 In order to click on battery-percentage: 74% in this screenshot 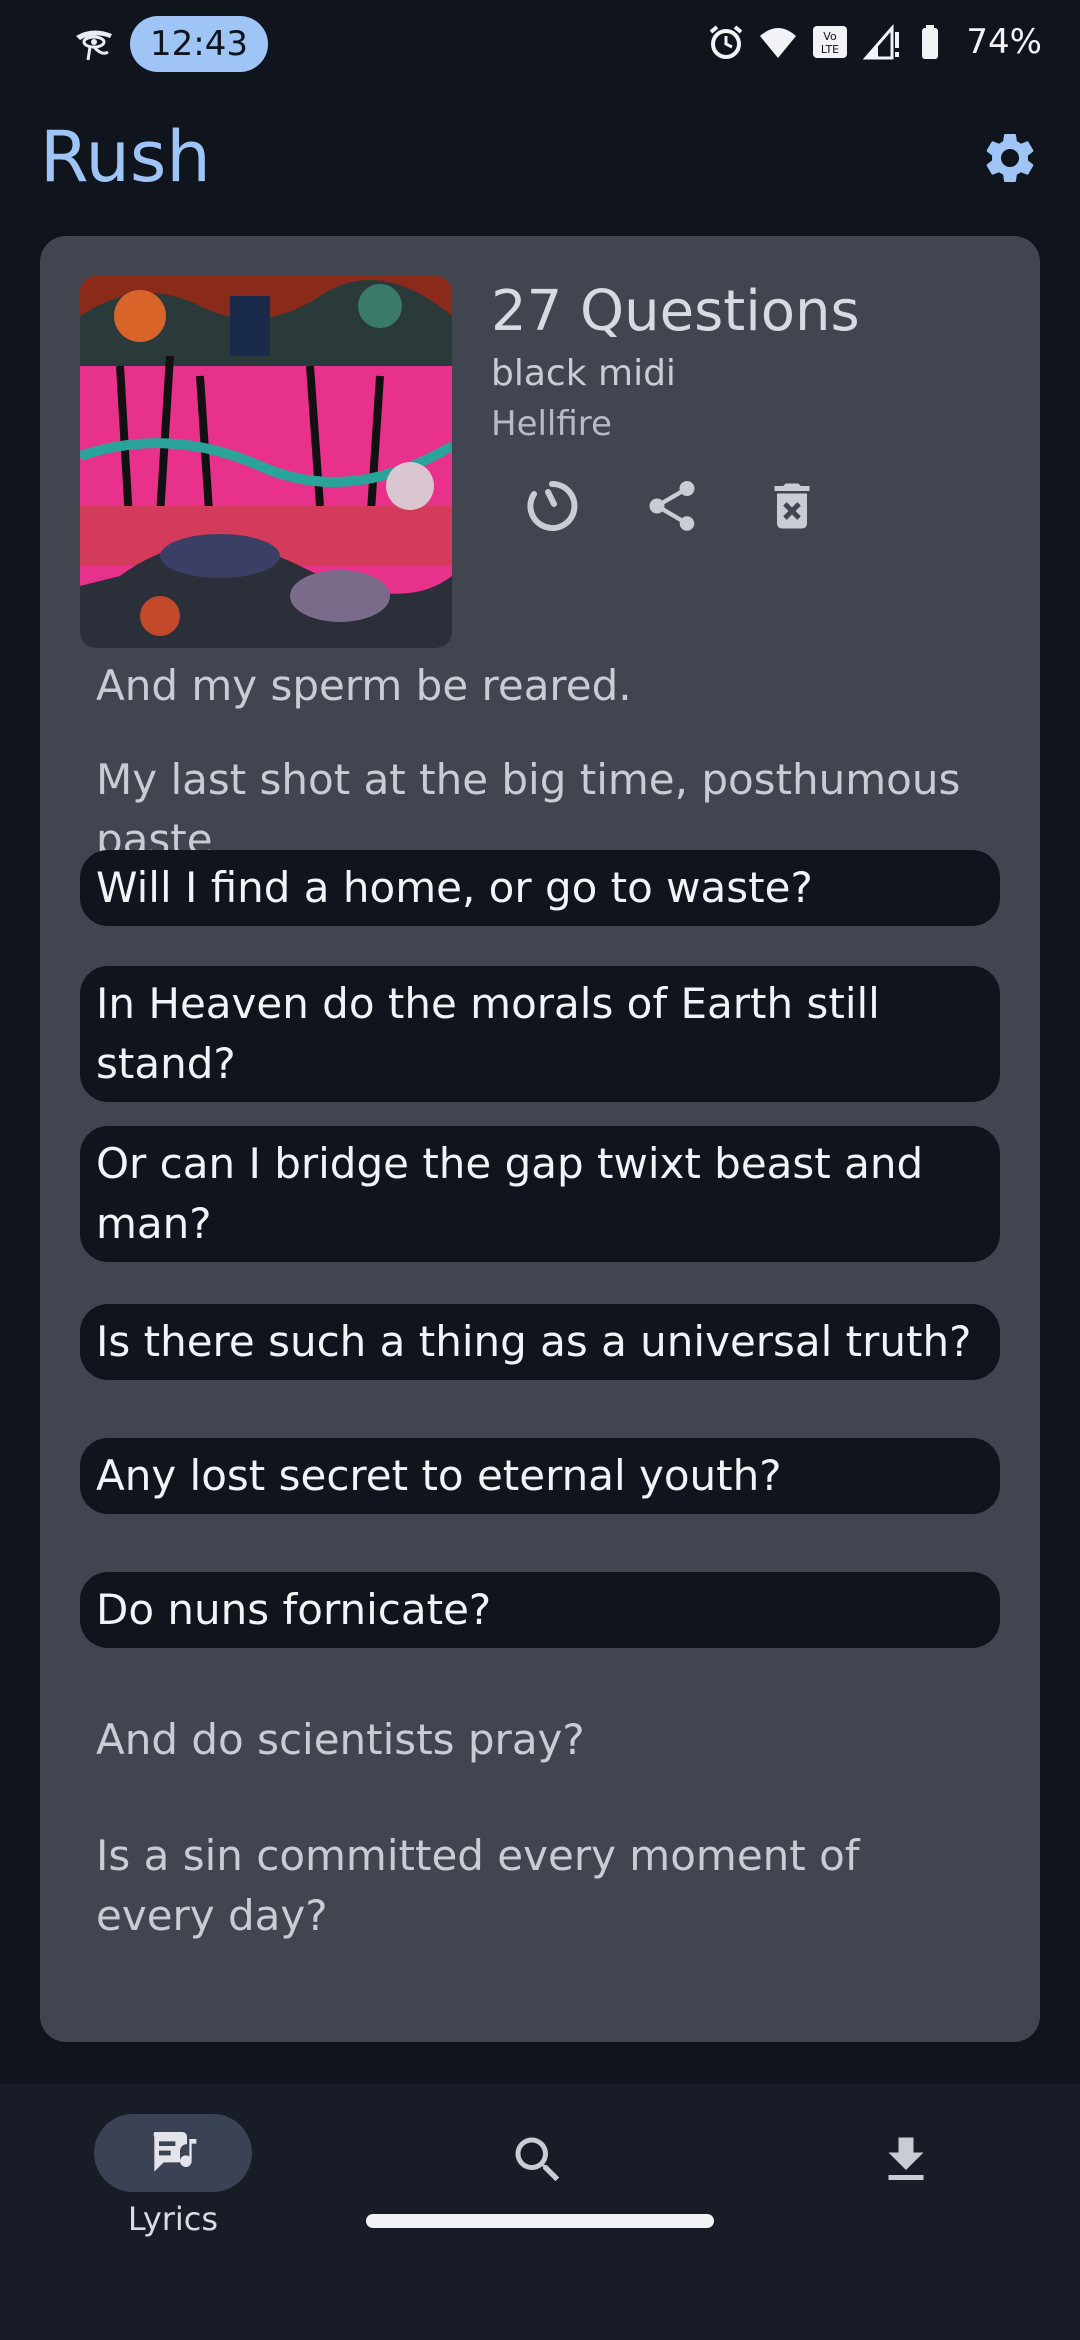, I will do `click(1004, 42)`.